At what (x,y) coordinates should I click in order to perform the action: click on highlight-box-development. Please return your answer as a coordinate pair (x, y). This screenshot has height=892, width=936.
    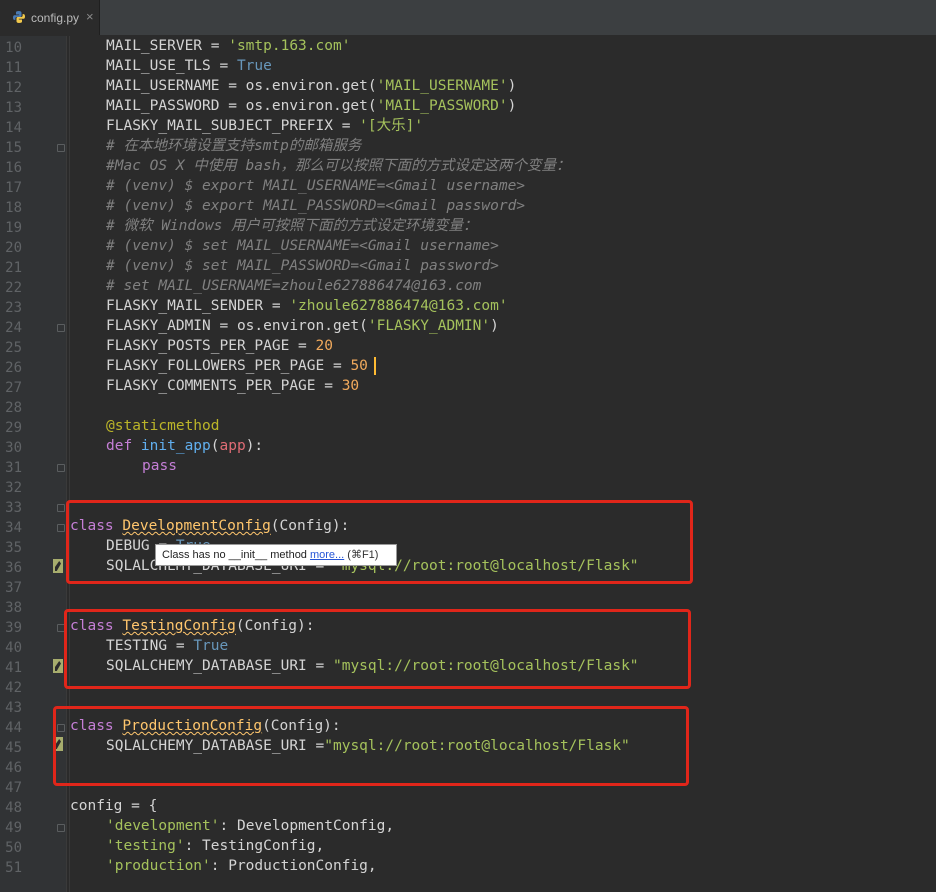
    Looking at the image, I should click on (379, 542).